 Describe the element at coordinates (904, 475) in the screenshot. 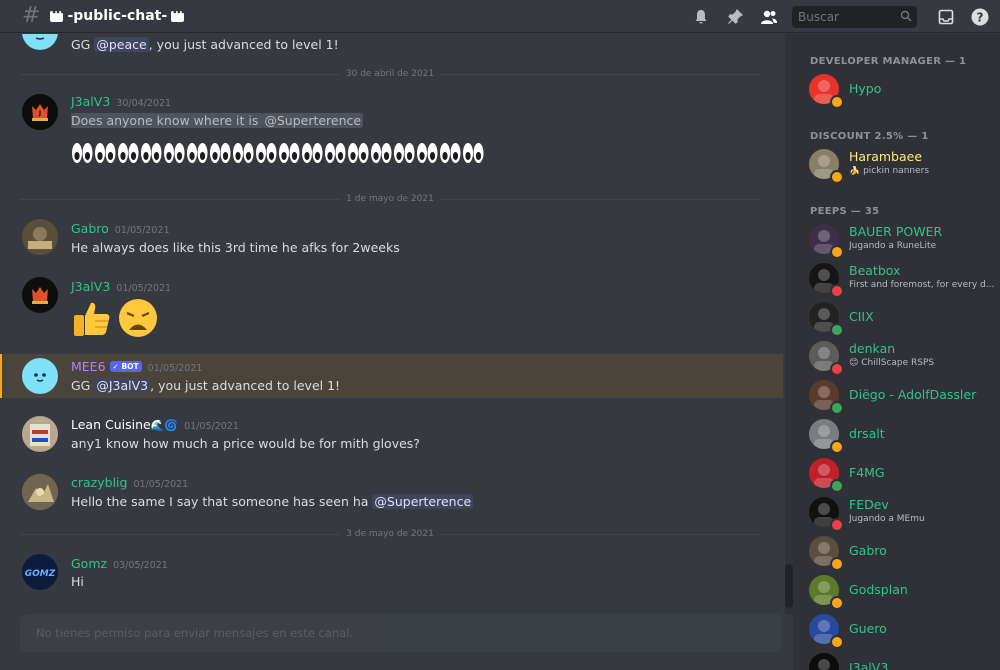

I see `member-item: F4MG` at that location.